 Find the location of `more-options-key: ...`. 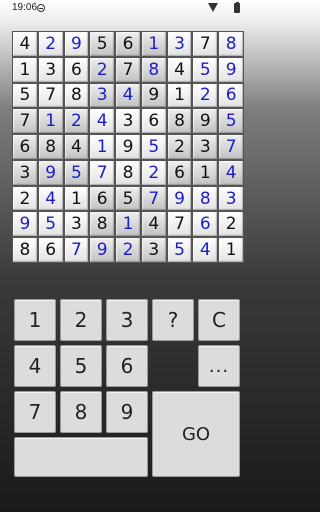

more-options-key: ... is located at coordinates (219, 366).